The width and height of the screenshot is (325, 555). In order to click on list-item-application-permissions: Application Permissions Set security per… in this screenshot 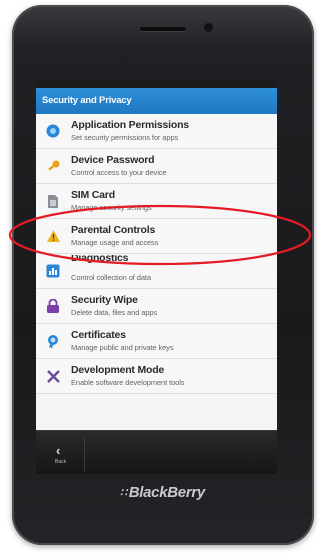, I will do `click(156, 131)`.